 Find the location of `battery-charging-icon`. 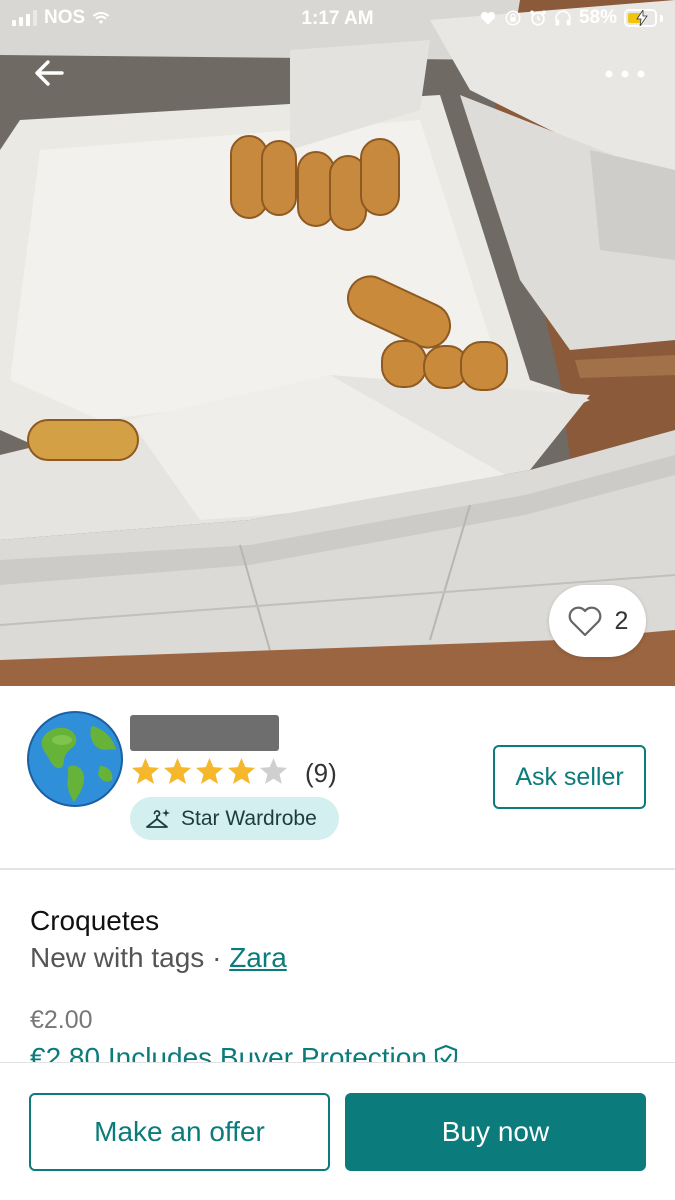

battery-charging-icon is located at coordinates (643, 18).